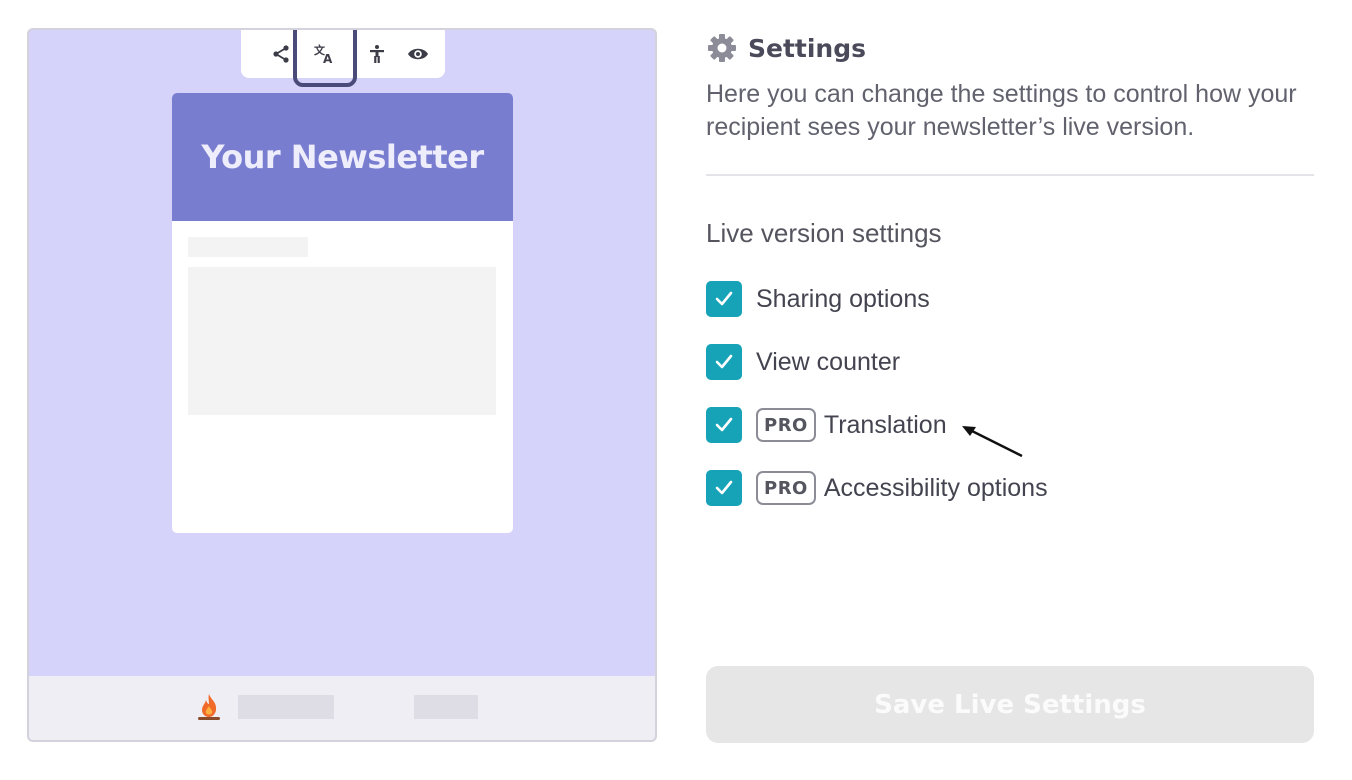 The width and height of the screenshot is (1352, 780). I want to click on option-view-counter: View counter, so click(803, 362).